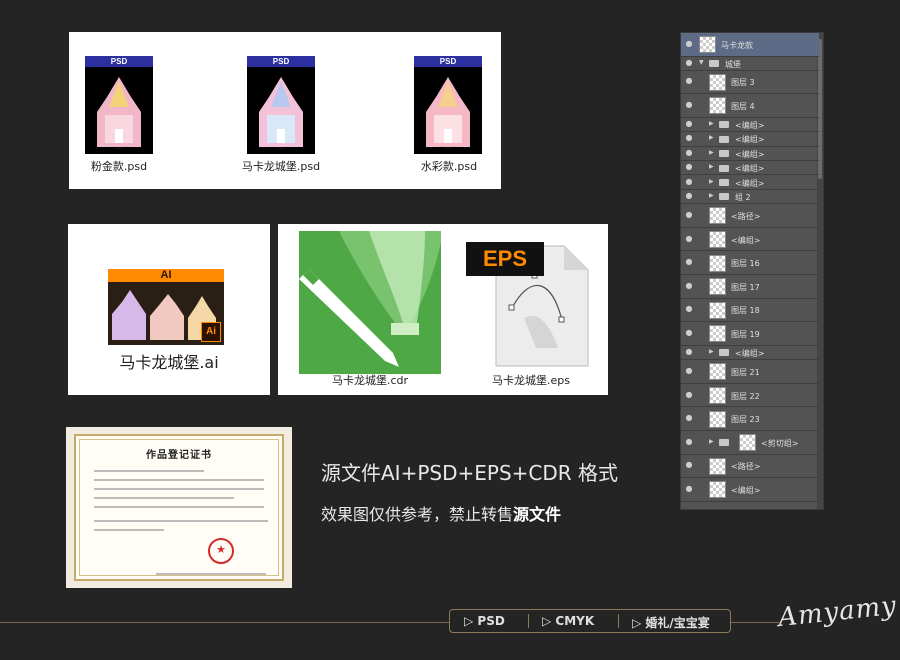  I want to click on layer-row: ● ▼ 城堡, so click(750, 64).